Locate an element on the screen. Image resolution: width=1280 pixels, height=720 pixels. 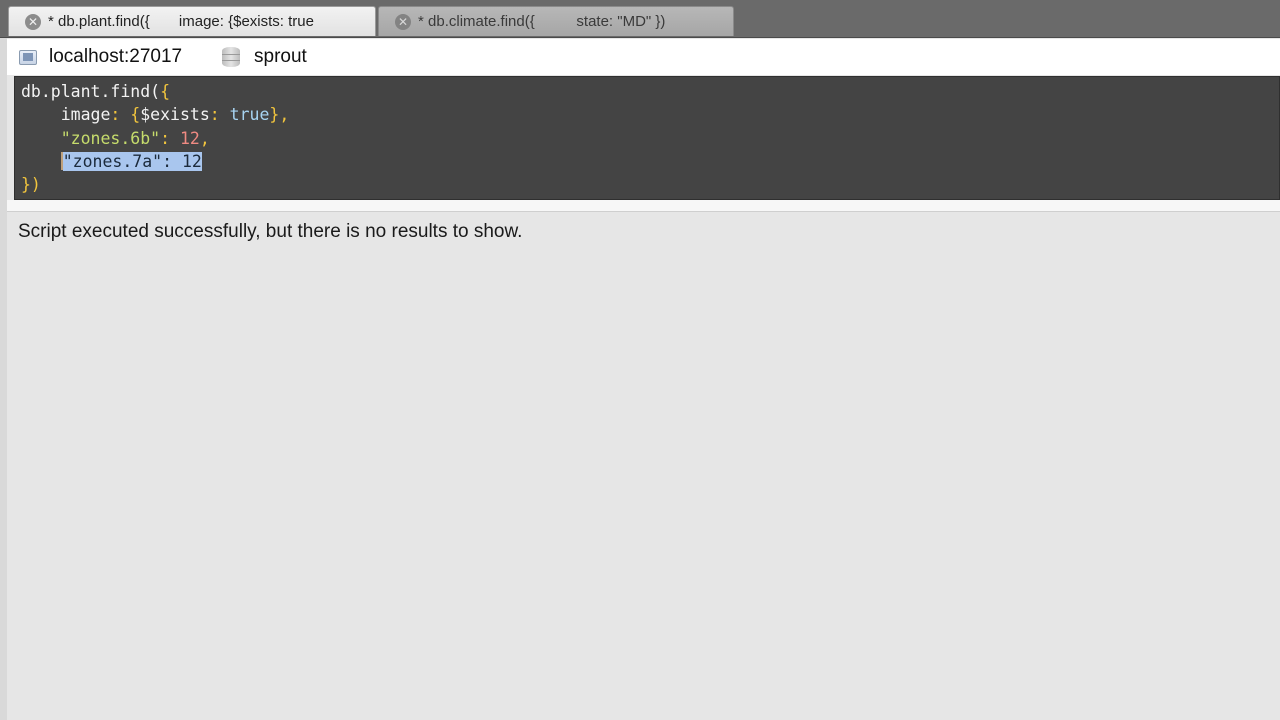
code-line-1: db.plant.find({ is located at coordinates (647, 91).